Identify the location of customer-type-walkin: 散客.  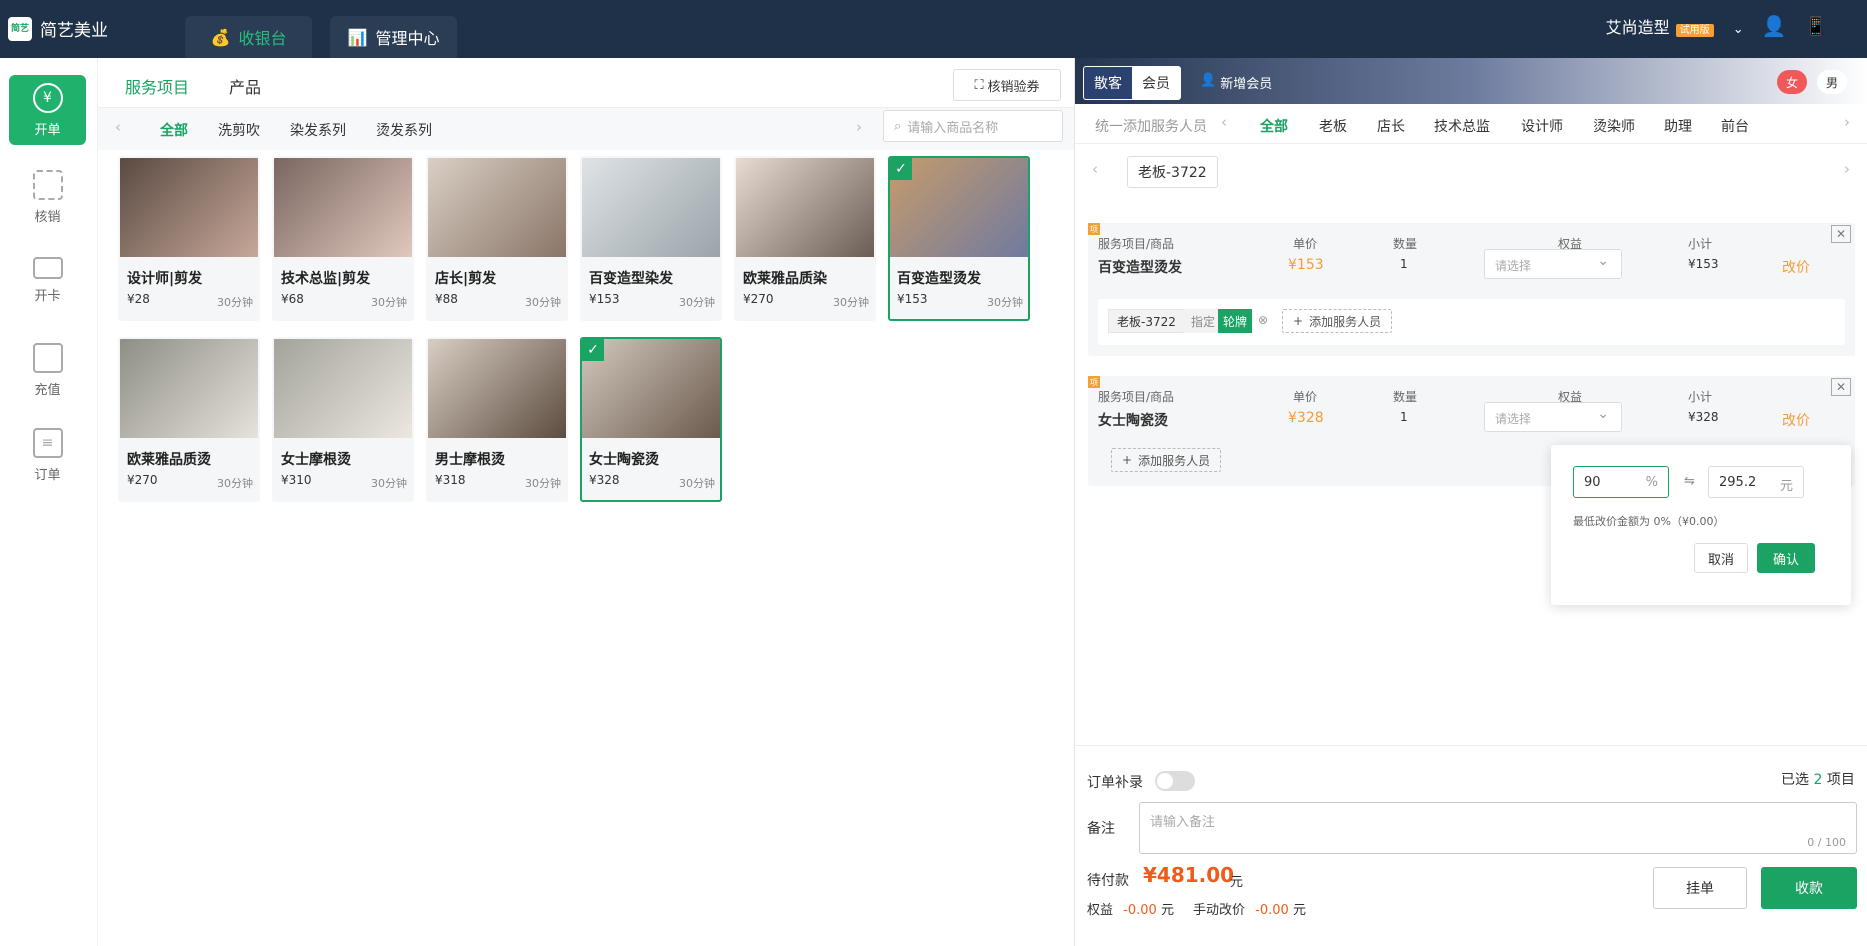
(1108, 83).